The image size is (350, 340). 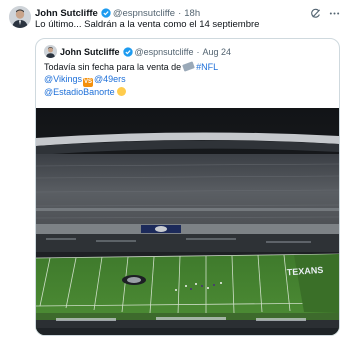 I want to click on quoted-date: Aug 24, so click(x=217, y=52).